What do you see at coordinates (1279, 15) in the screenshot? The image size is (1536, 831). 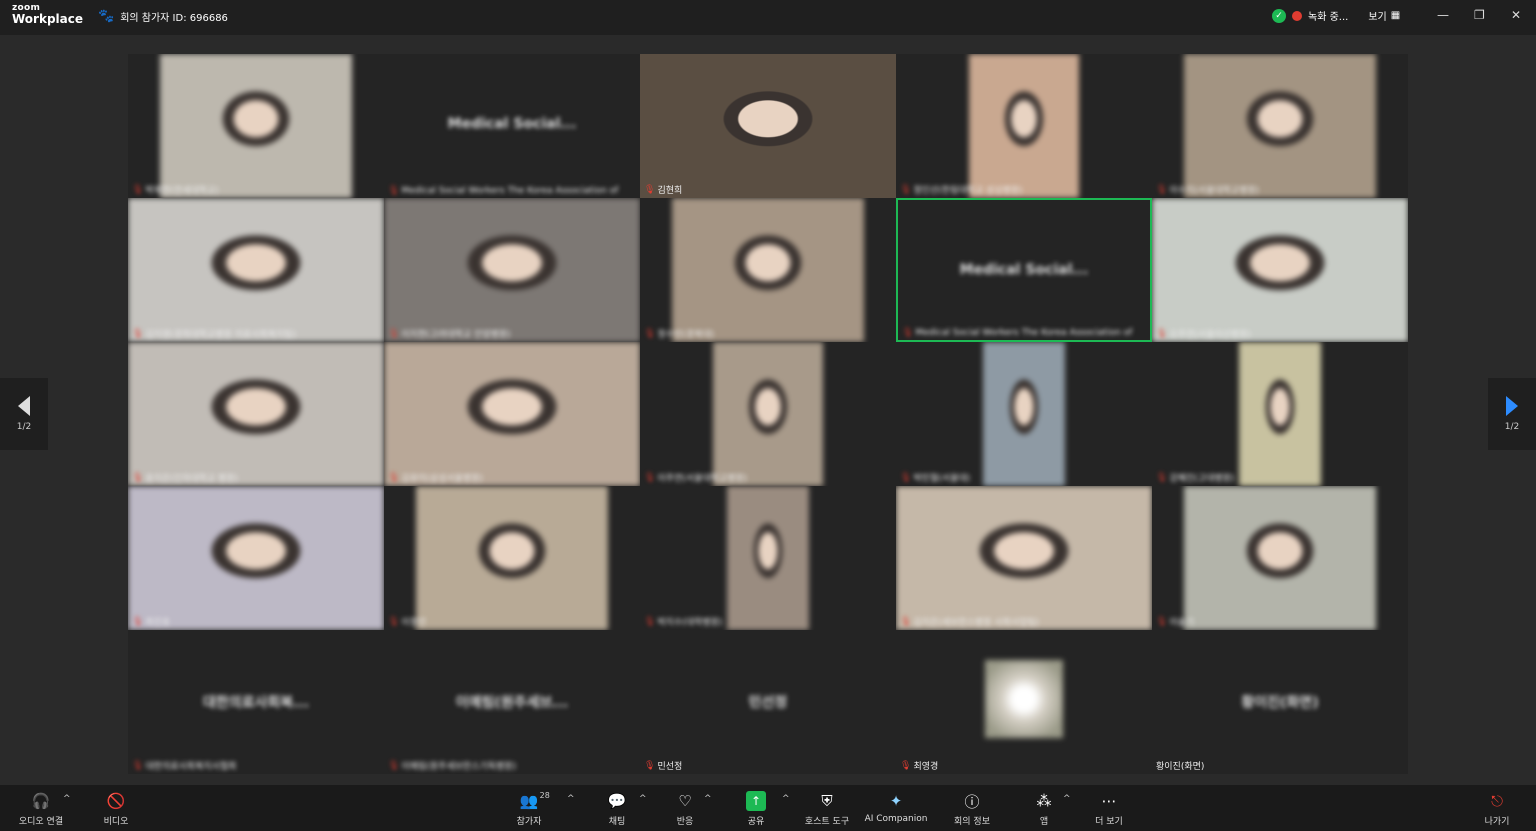 I see `shield-check-icon: ✓` at bounding box center [1279, 15].